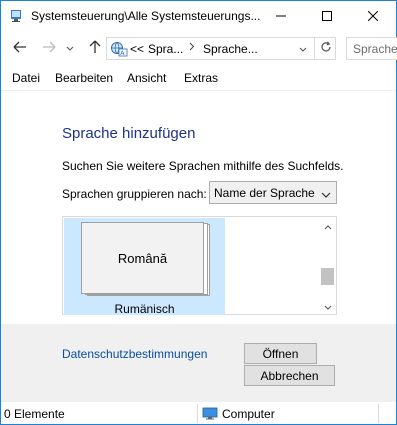 Image resolution: width=397 pixels, height=425 pixels. I want to click on computer-icon, so click(210, 413).